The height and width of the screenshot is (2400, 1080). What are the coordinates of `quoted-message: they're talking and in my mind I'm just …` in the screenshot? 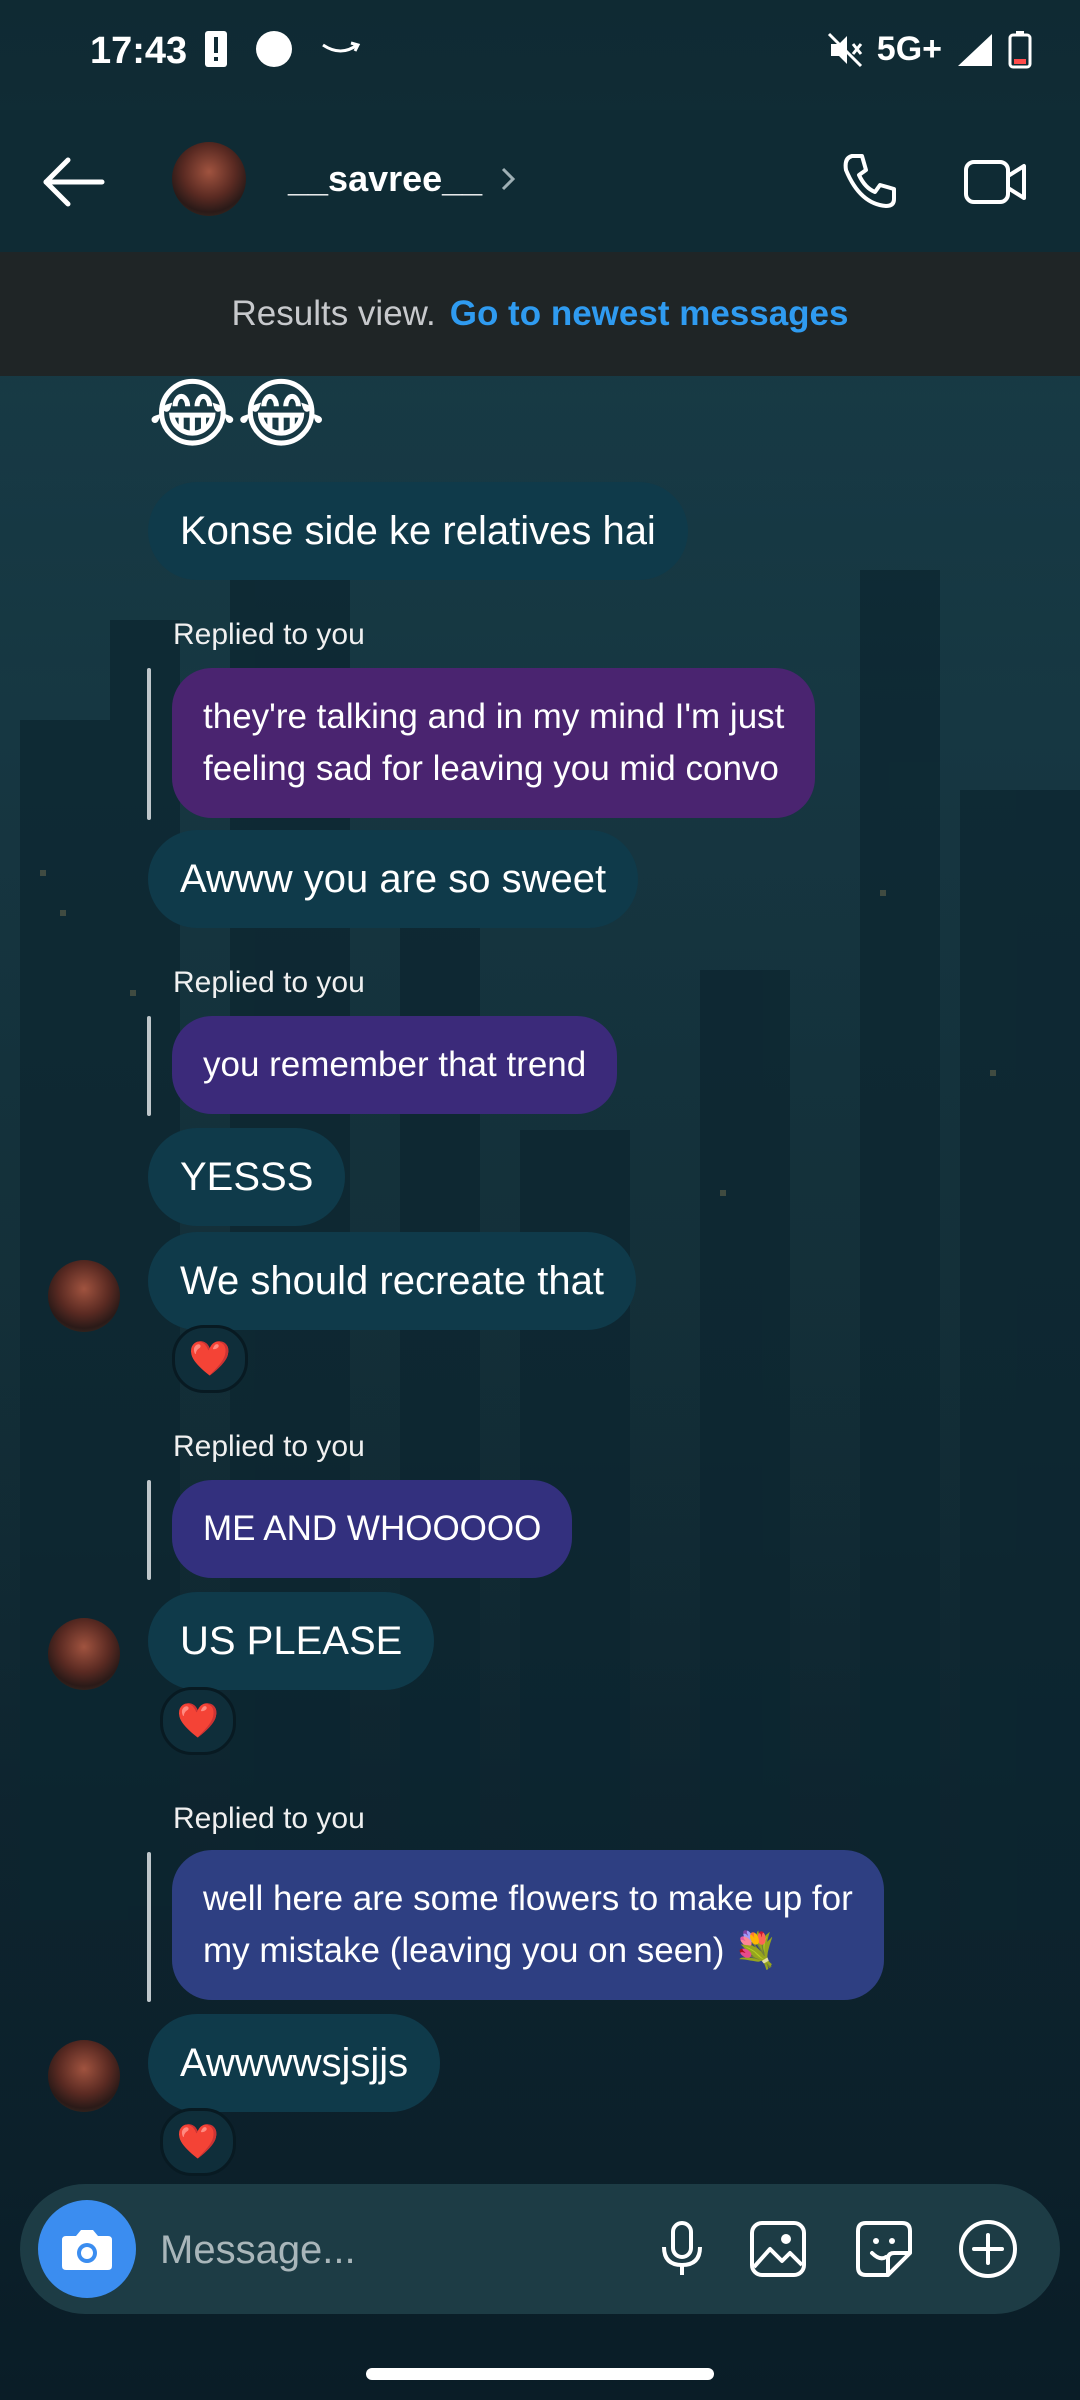 It's located at (494, 743).